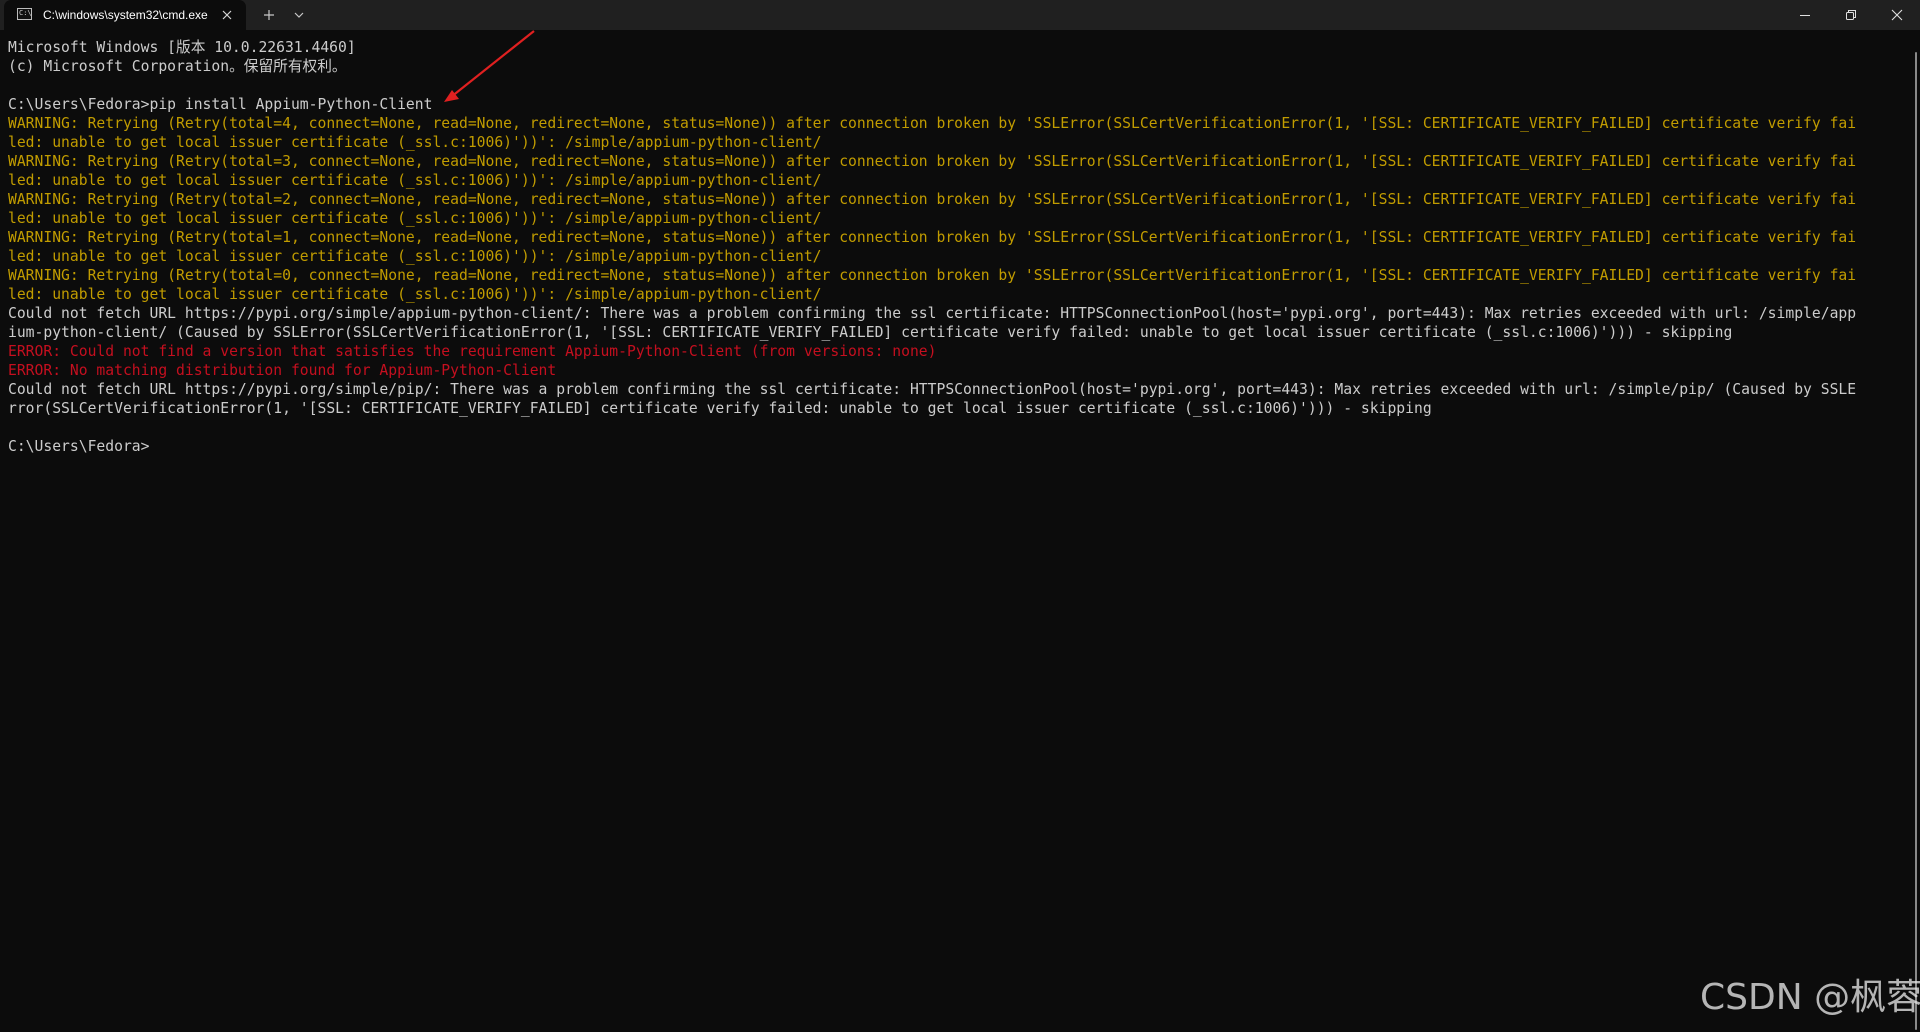 This screenshot has width=1920, height=1032. I want to click on close-window-button, so click(1897, 15).